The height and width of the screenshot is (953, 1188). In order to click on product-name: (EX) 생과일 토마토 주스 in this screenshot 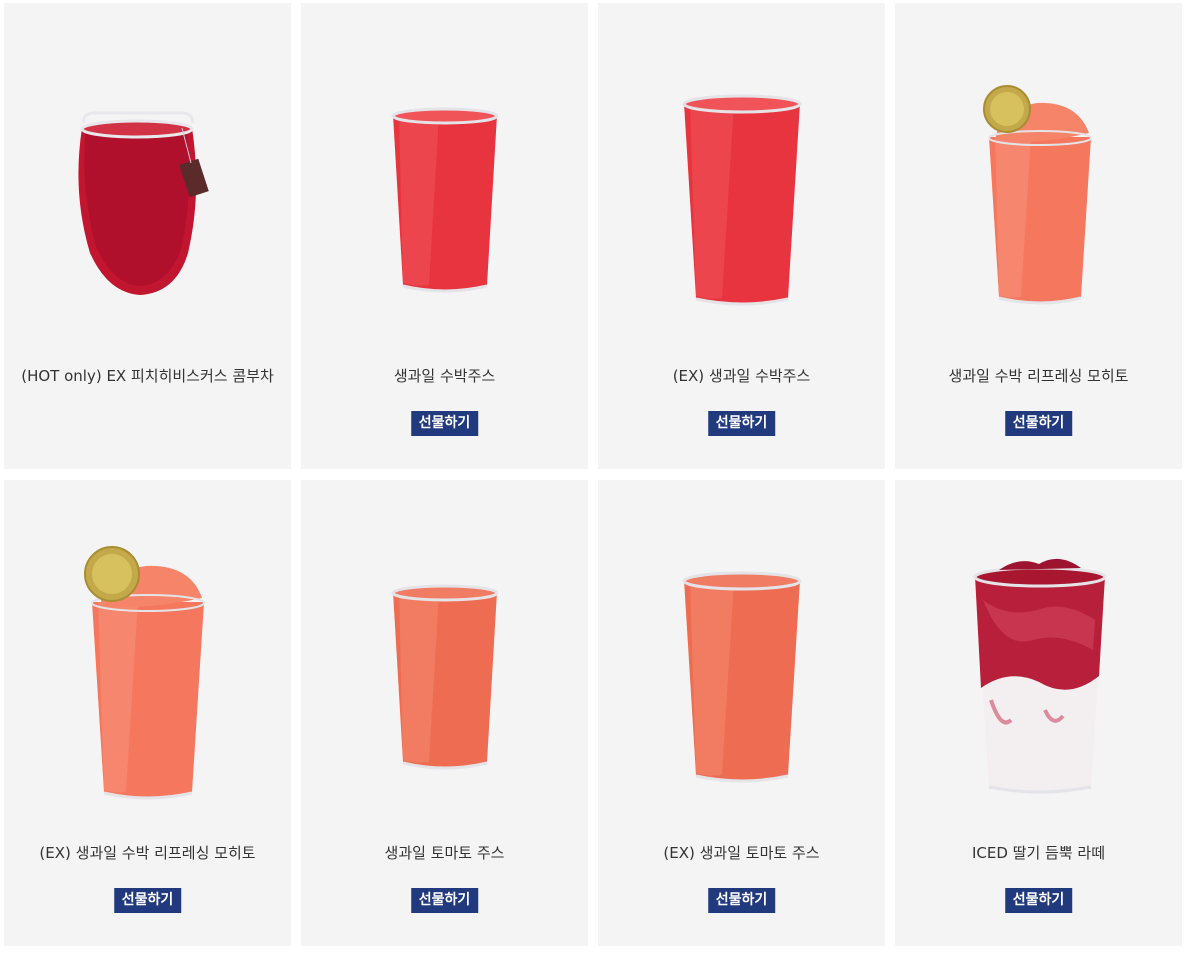, I will do `click(741, 852)`.